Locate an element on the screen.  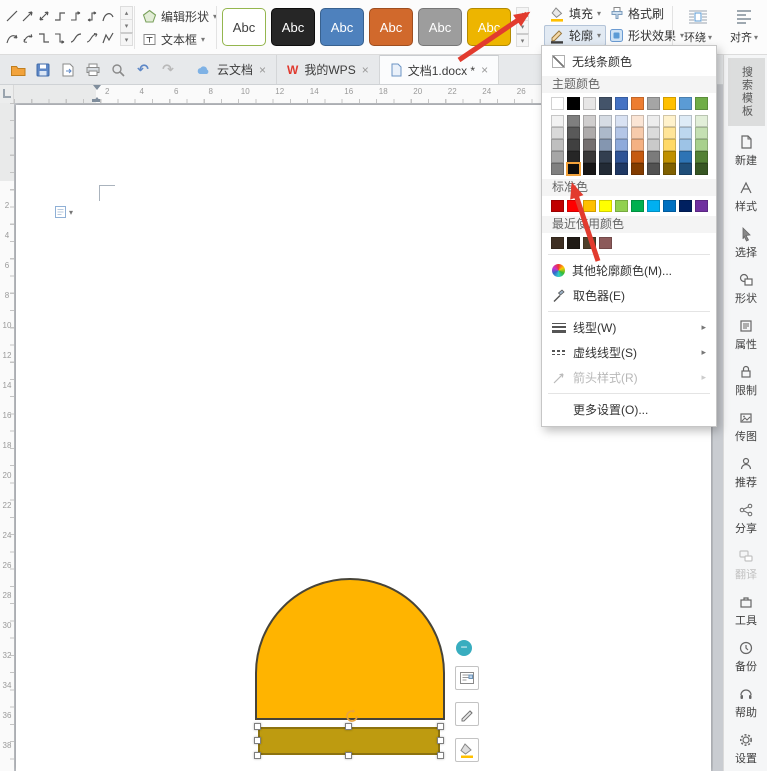
sidebar-item-help: 帮助 is located at coordinates (745, 703).